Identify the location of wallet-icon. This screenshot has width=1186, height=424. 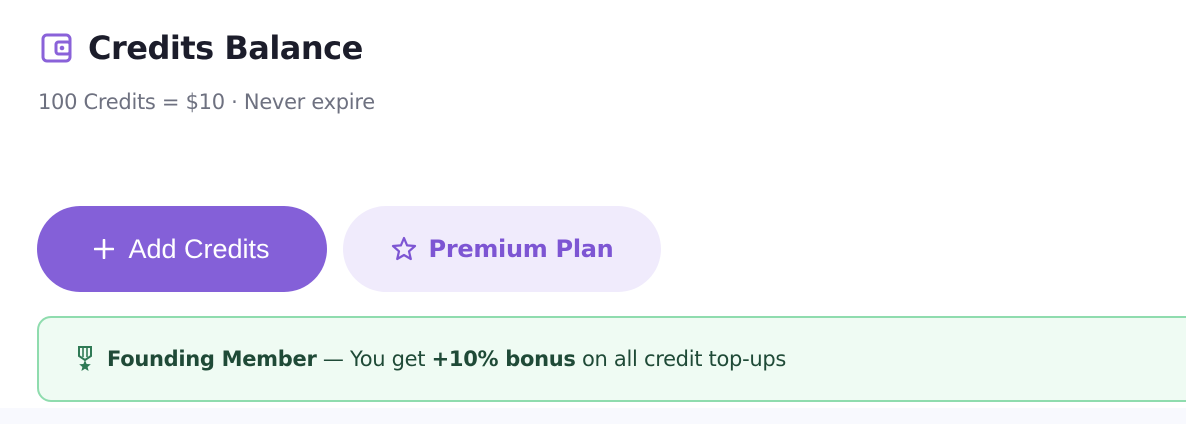
(57, 48).